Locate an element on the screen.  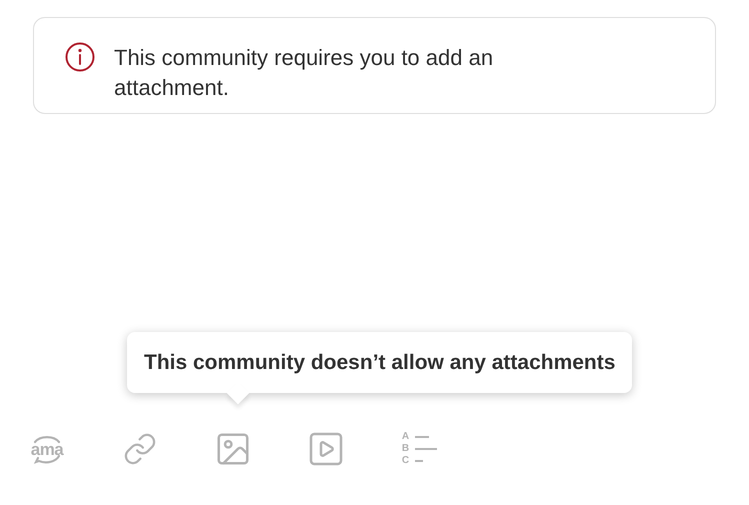
poll-button: A B C is located at coordinates (419, 449).